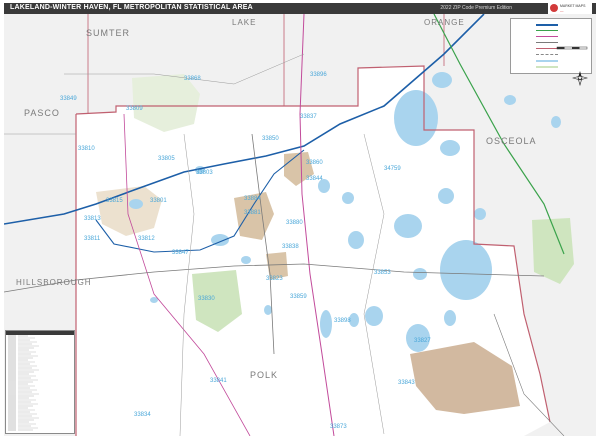  Describe the element at coordinates (92, 219) in the screenshot. I see `zip-label: 33813` at that location.